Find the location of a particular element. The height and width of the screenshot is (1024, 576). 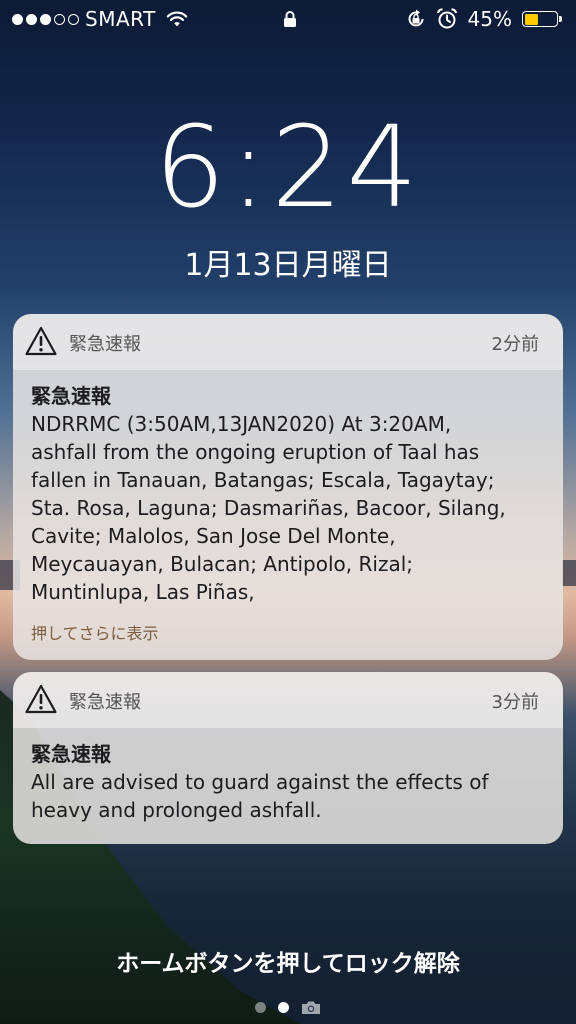

battery-icon is located at coordinates (542, 19).